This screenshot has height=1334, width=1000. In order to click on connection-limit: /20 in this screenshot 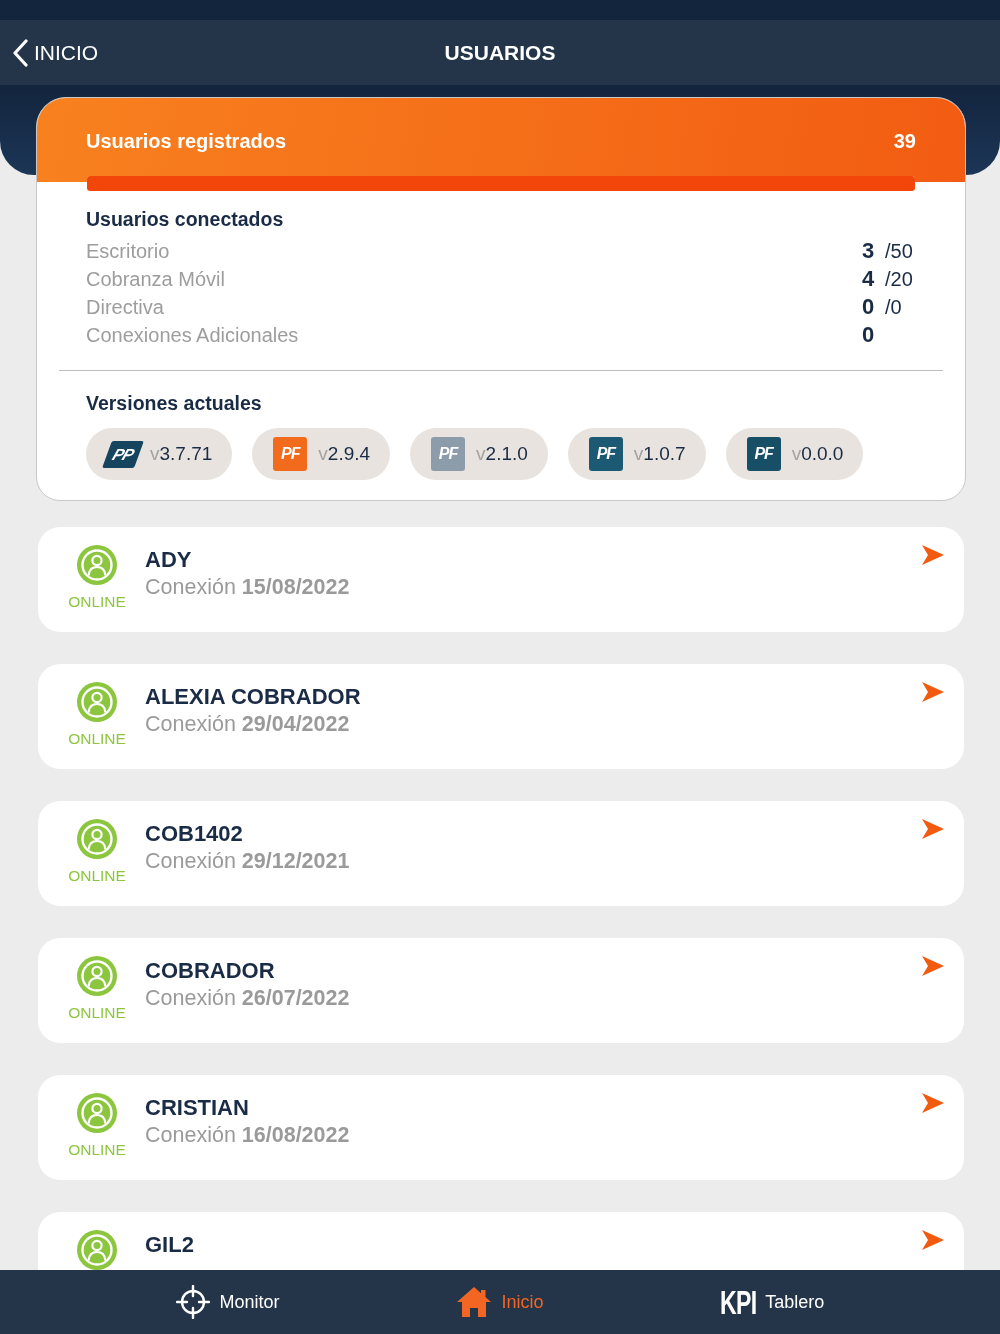, I will do `click(899, 279)`.